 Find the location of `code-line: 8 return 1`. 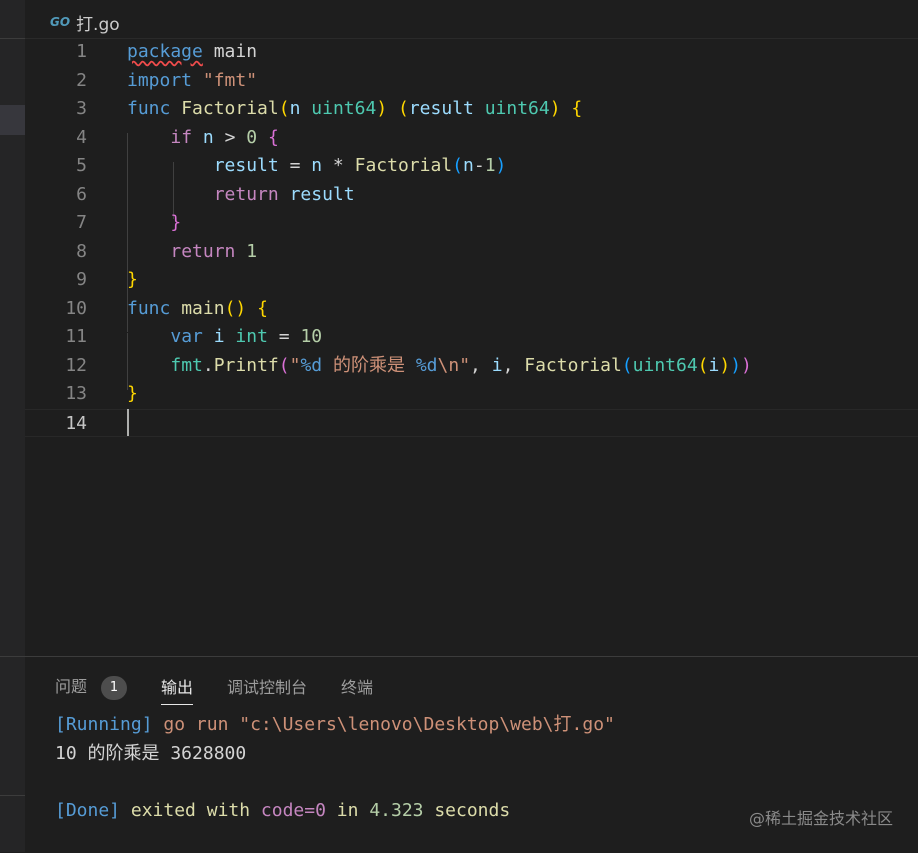

code-line: 8 return 1 is located at coordinates (471, 252).